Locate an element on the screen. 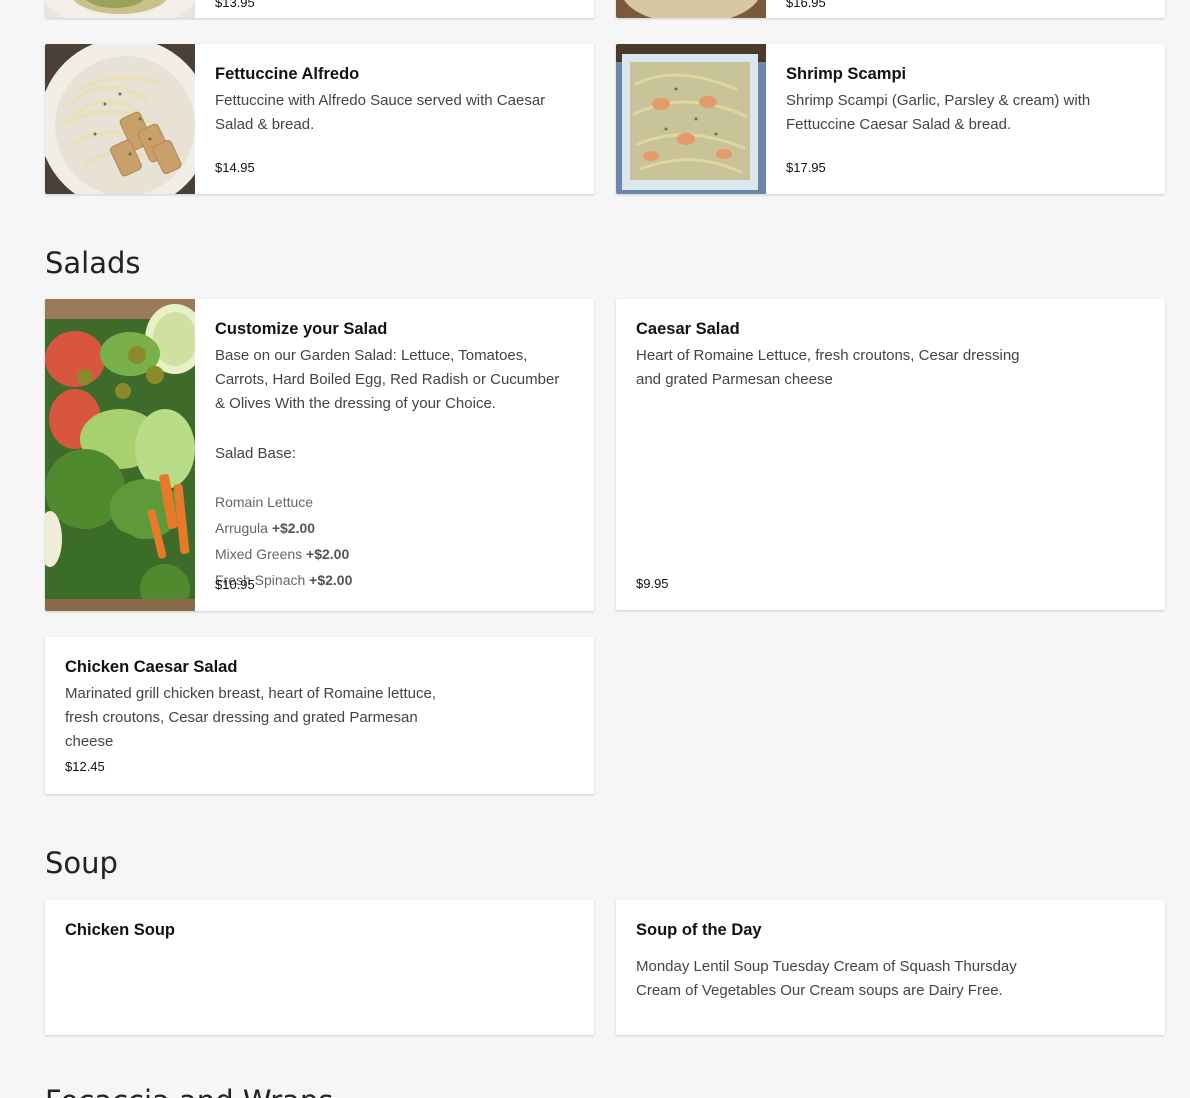  option-name: Arrugula is located at coordinates (241, 528).